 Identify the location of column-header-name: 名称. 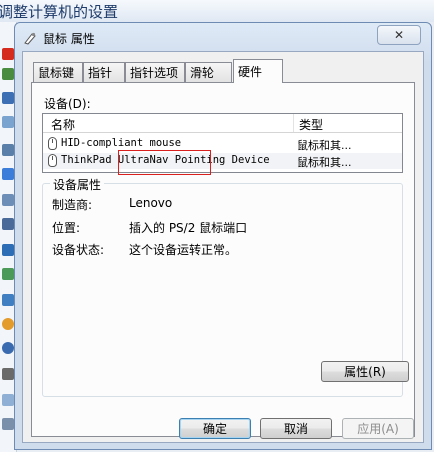
(63, 124).